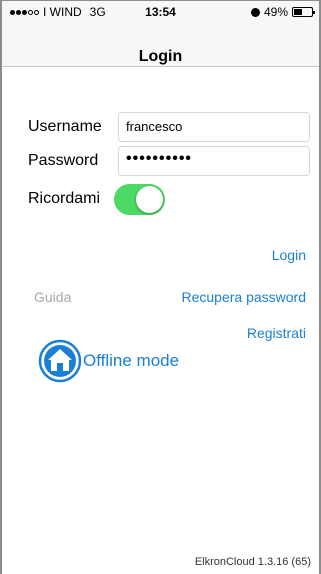  I want to click on password-label: Password, so click(63, 160).